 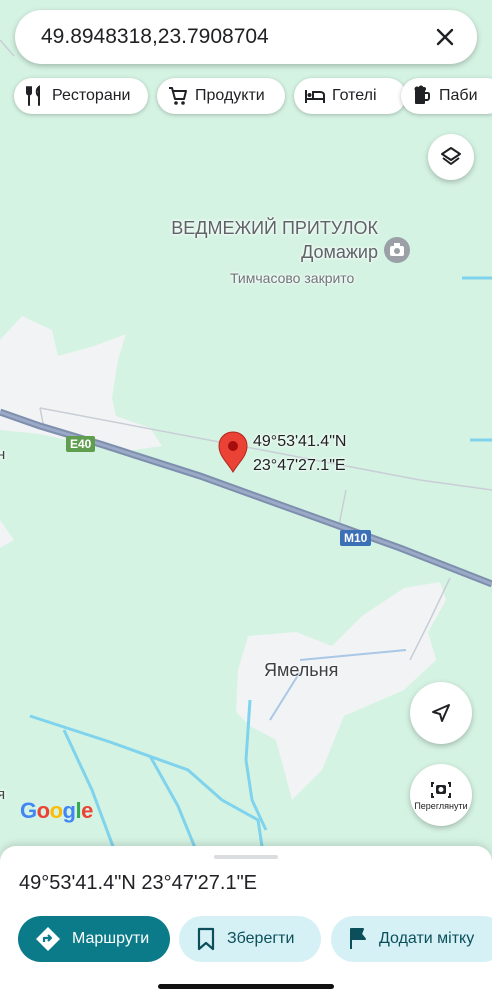 What do you see at coordinates (246, 986) in the screenshot?
I see `home-indicator` at bounding box center [246, 986].